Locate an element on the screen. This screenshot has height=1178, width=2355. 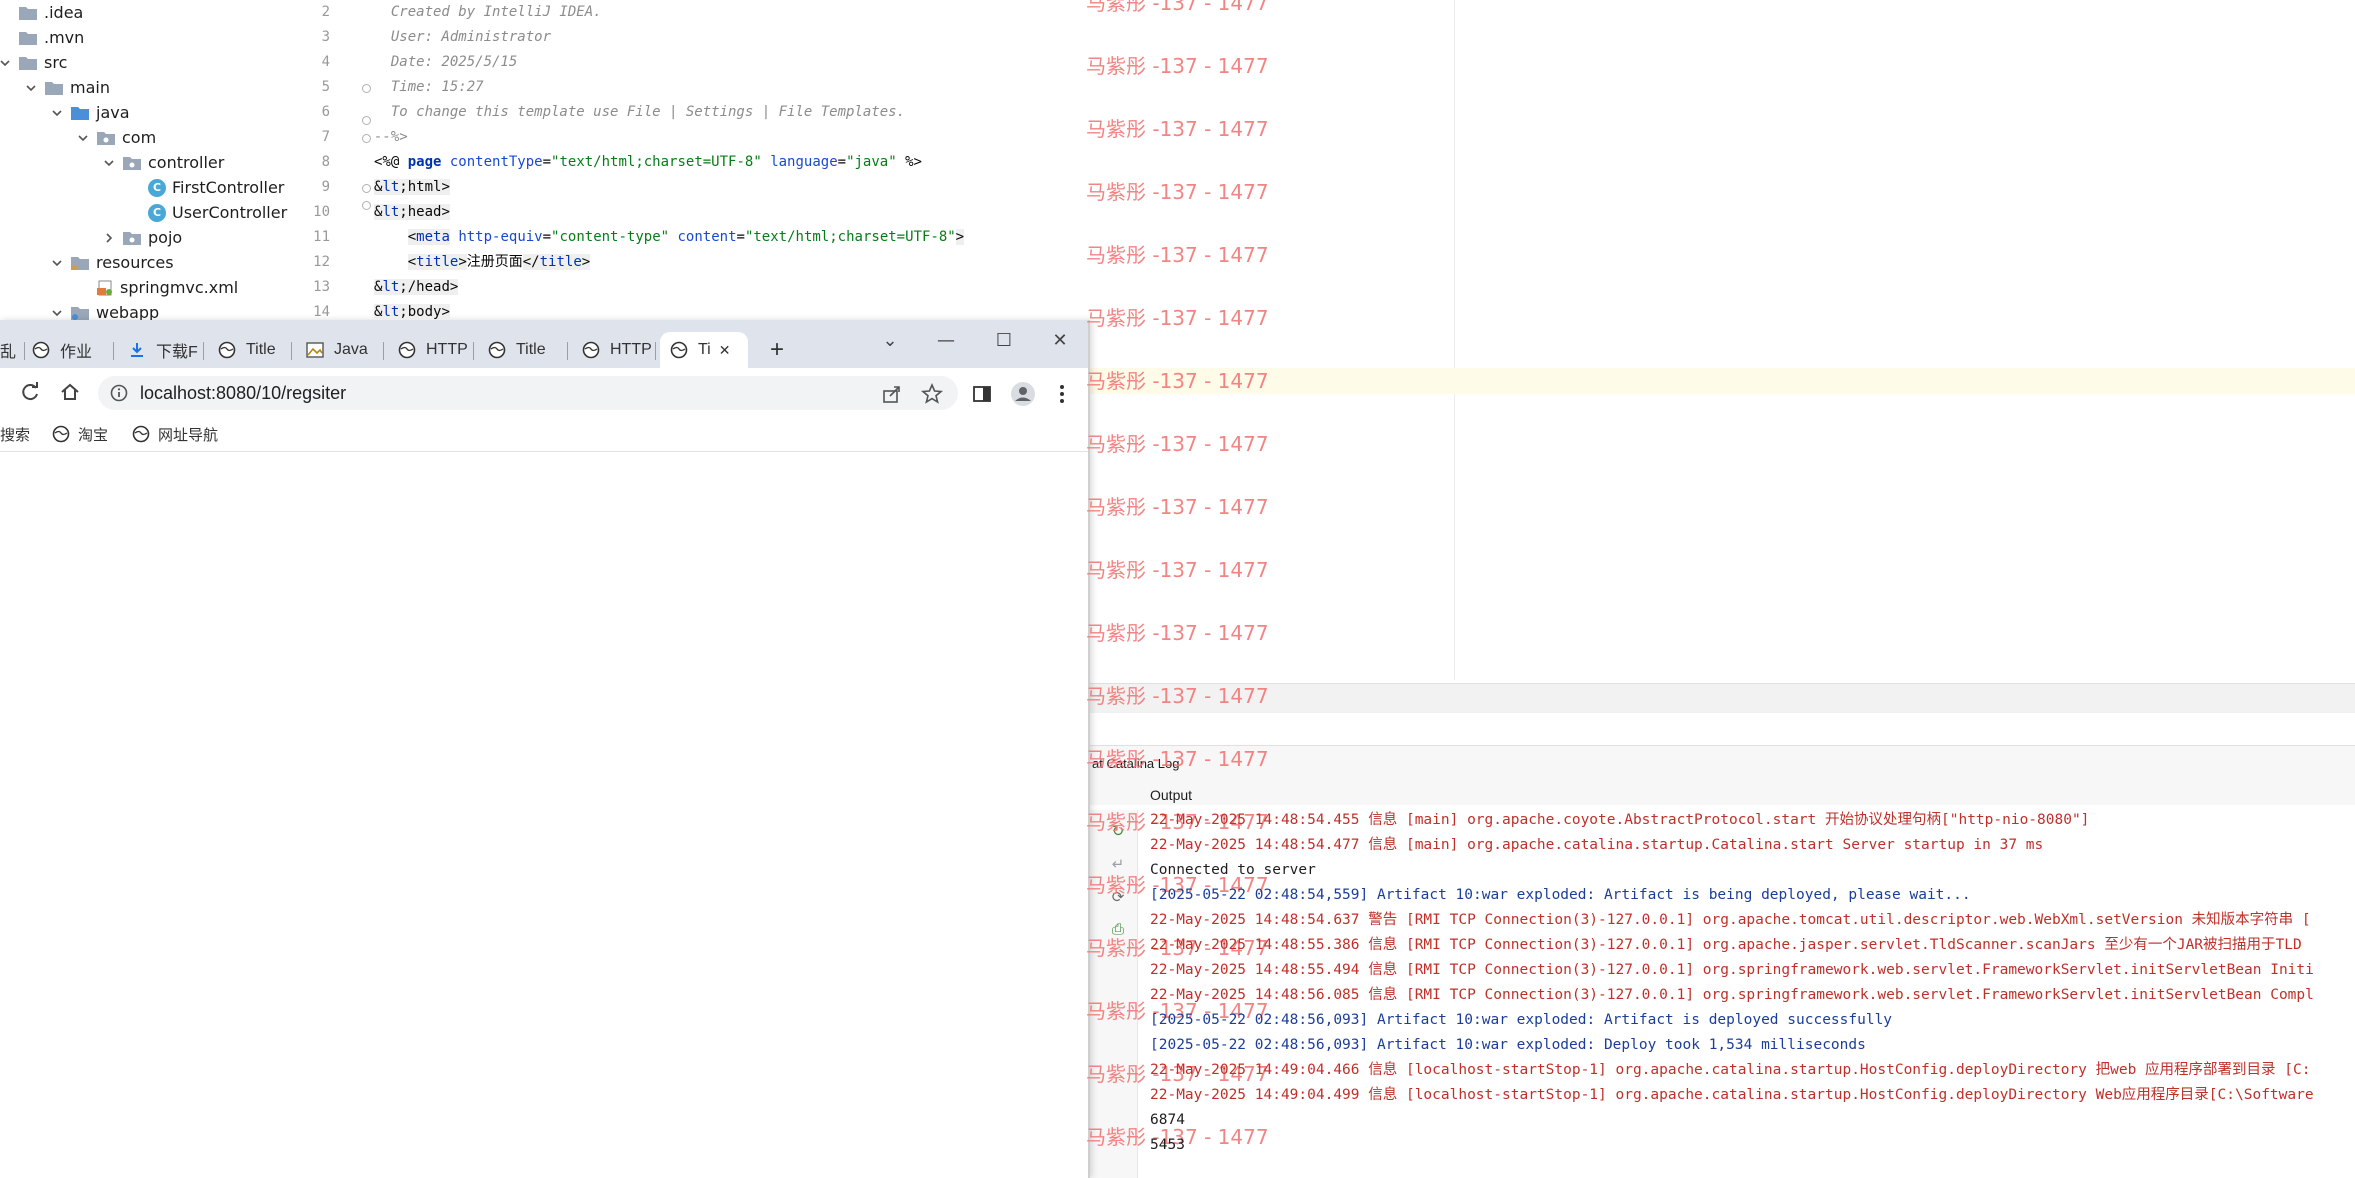
profile-avatar-icon is located at coordinates (1023, 394).